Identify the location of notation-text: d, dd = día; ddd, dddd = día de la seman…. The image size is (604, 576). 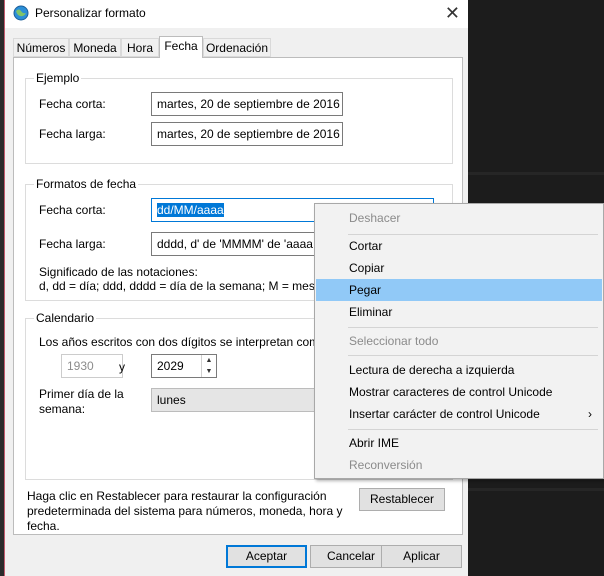
(179, 286).